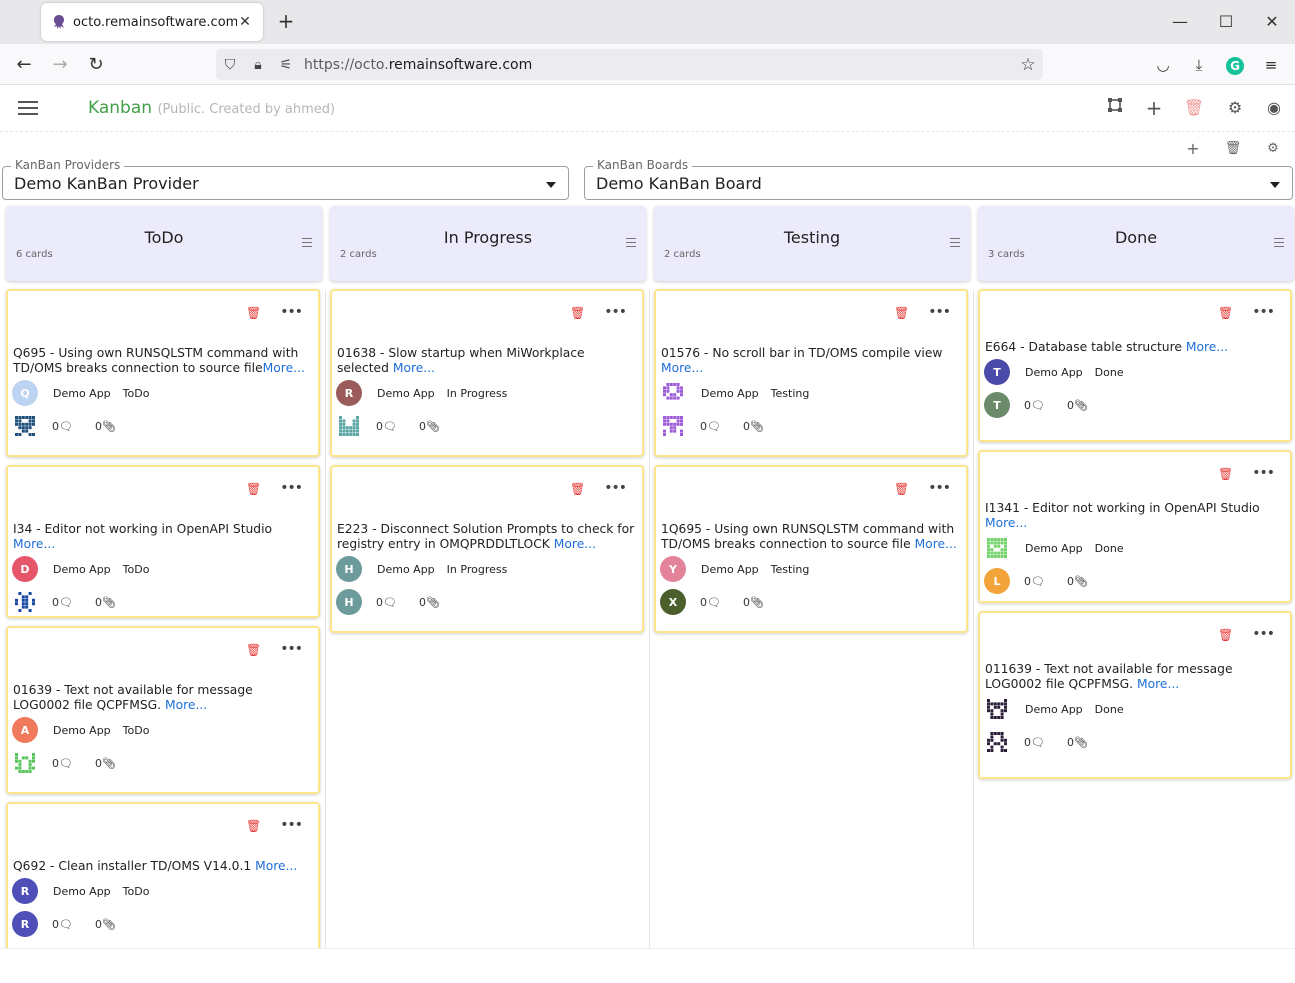 The image size is (1295, 983). What do you see at coordinates (658, 65) in the screenshot?
I see `url-text: https://octo.remainsoftware.com` at bounding box center [658, 65].